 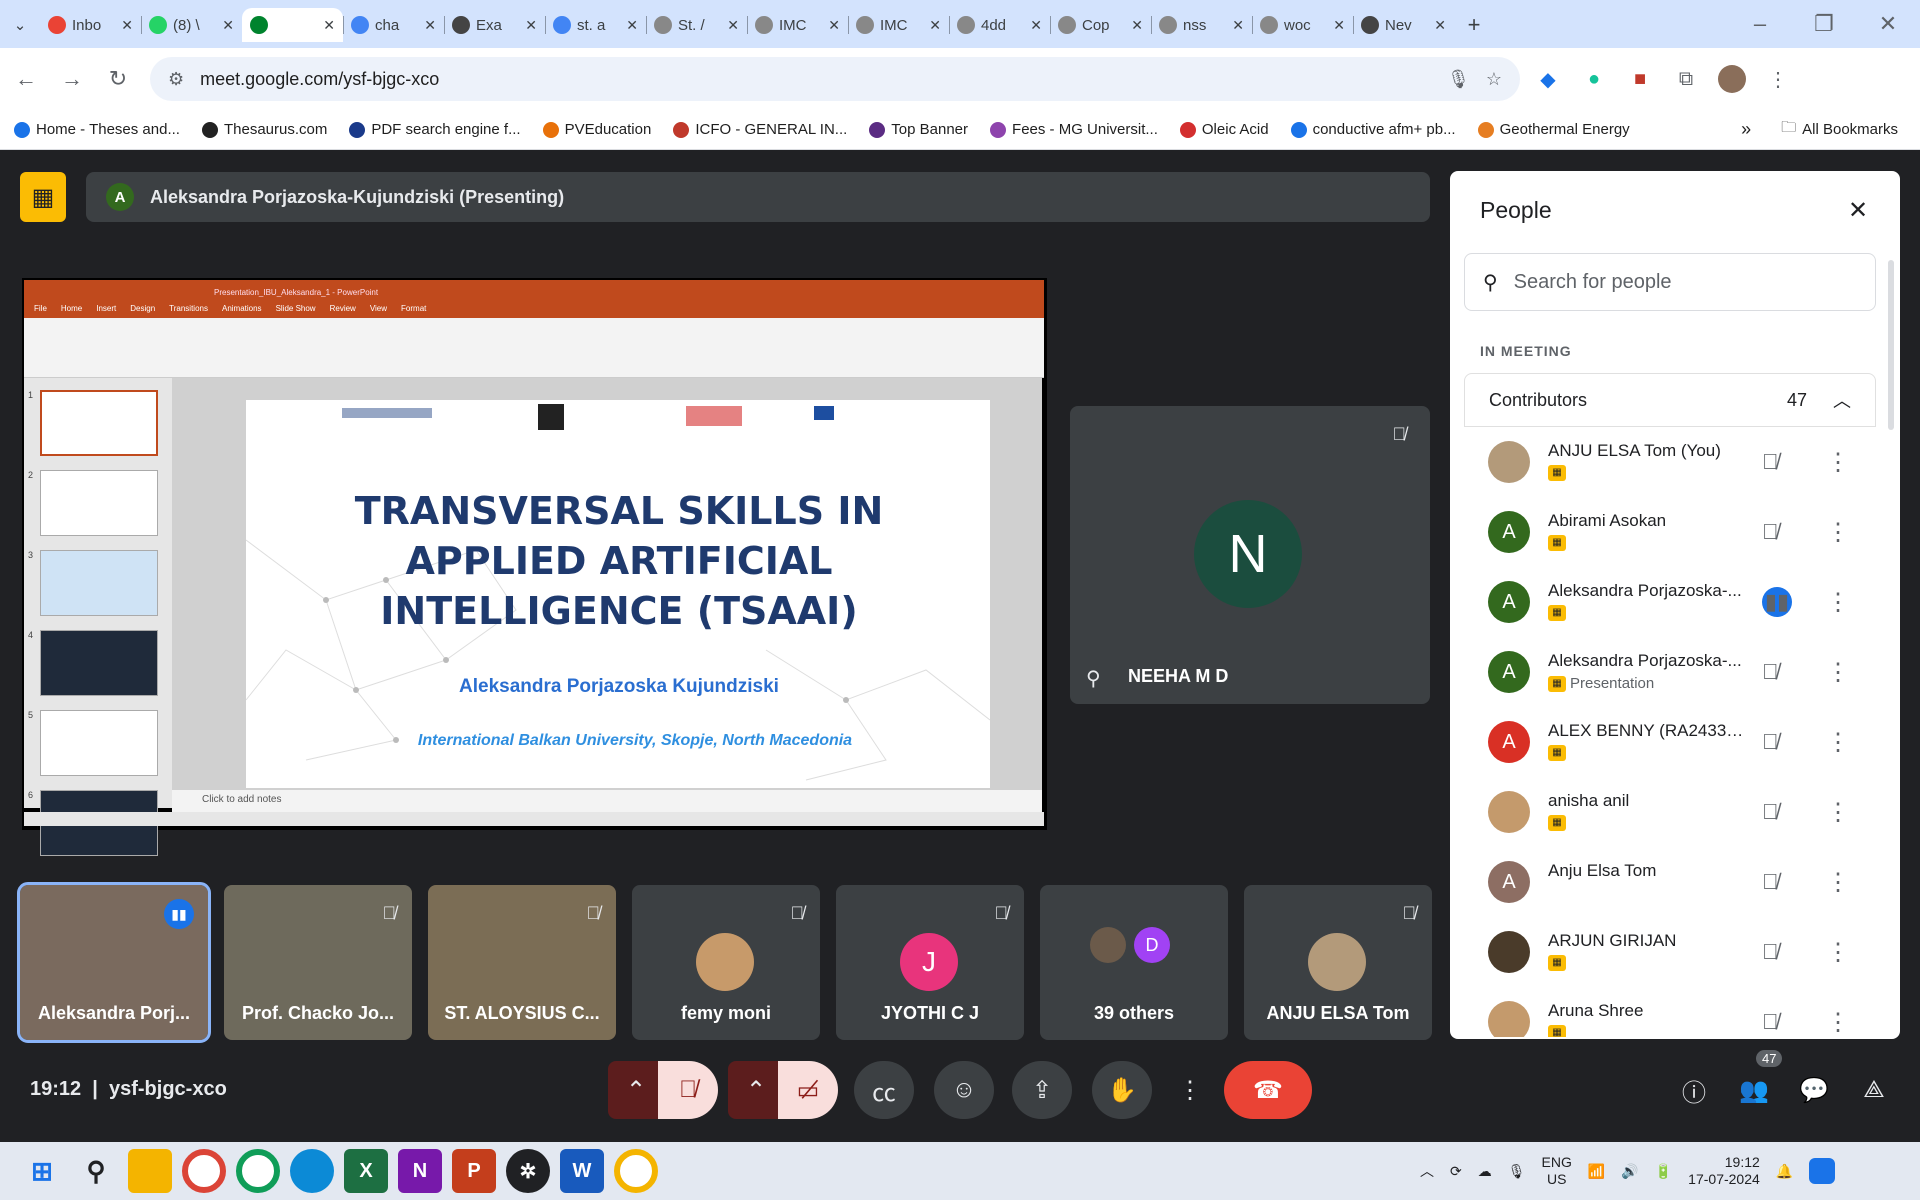 What do you see at coordinates (1670, 742) in the screenshot?
I see `participant-row: A ALEX BENNY (RA243301... ▦ 🎙̸ ⋮` at bounding box center [1670, 742].